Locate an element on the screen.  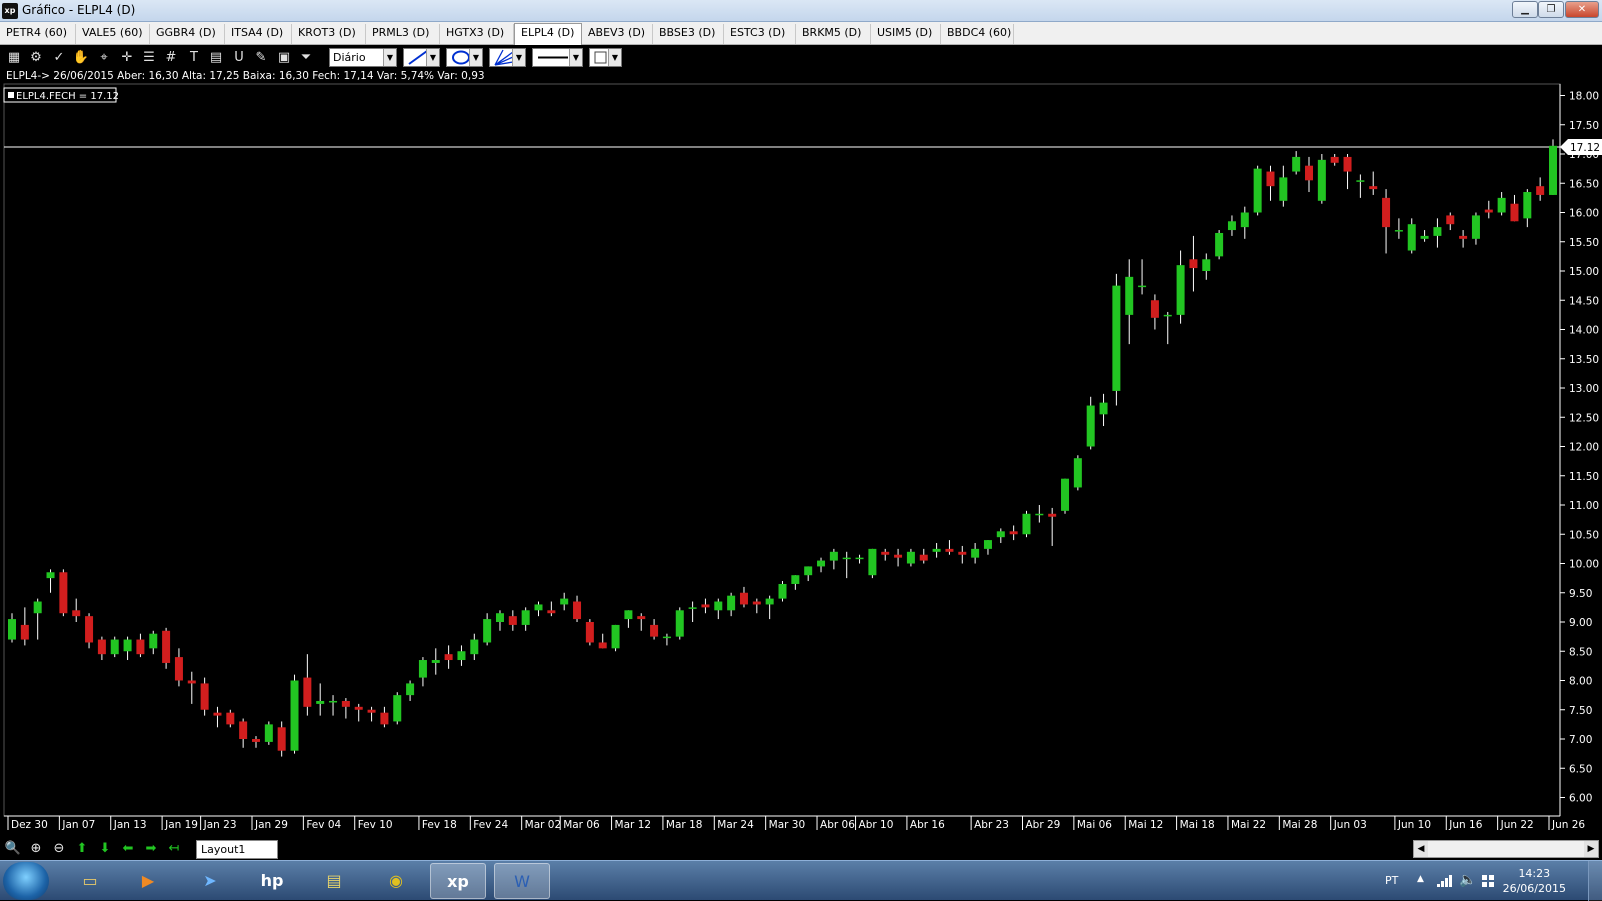
zoom-out-icon: ⊖ is located at coordinates (59, 849).